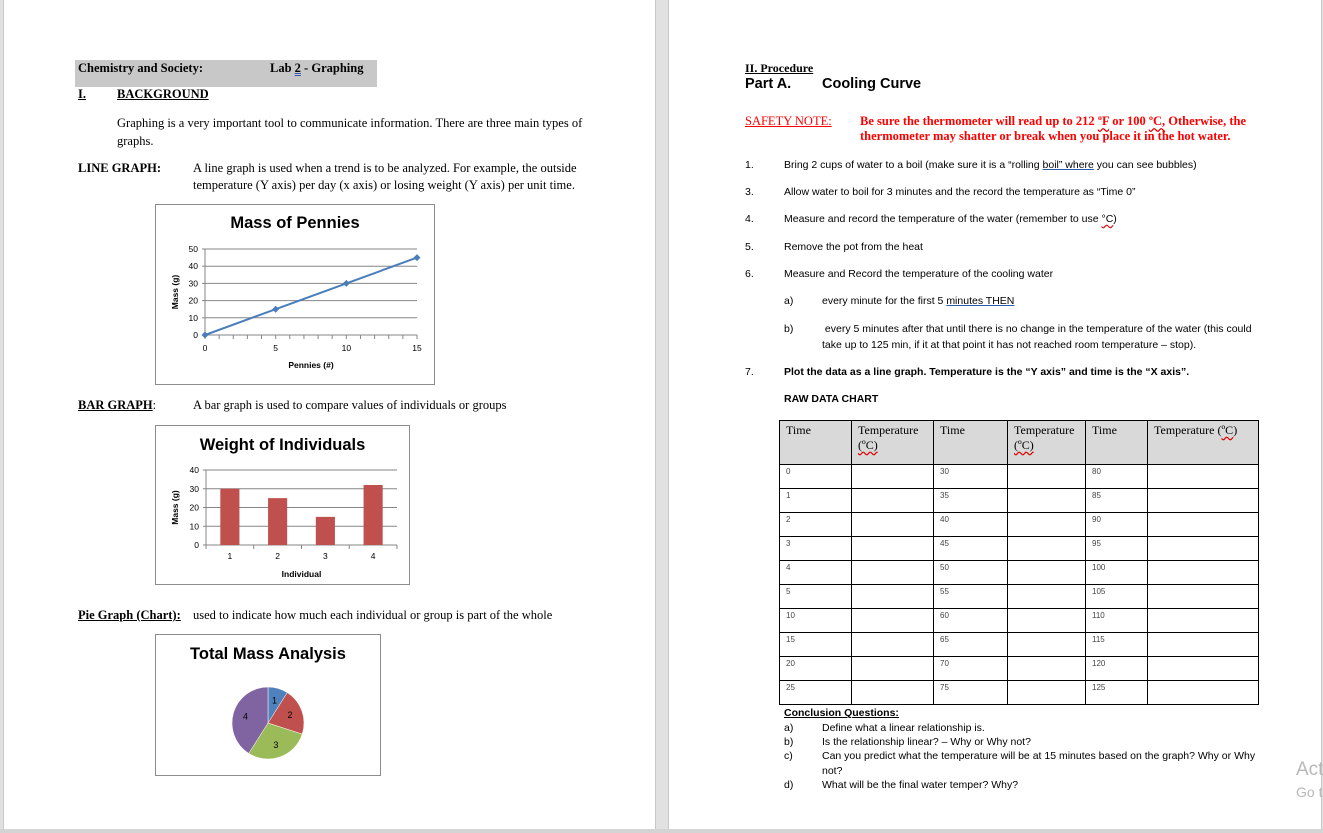 This screenshot has height=833, width=1323. I want to click on y-tick-label: 40, so click(194, 266).